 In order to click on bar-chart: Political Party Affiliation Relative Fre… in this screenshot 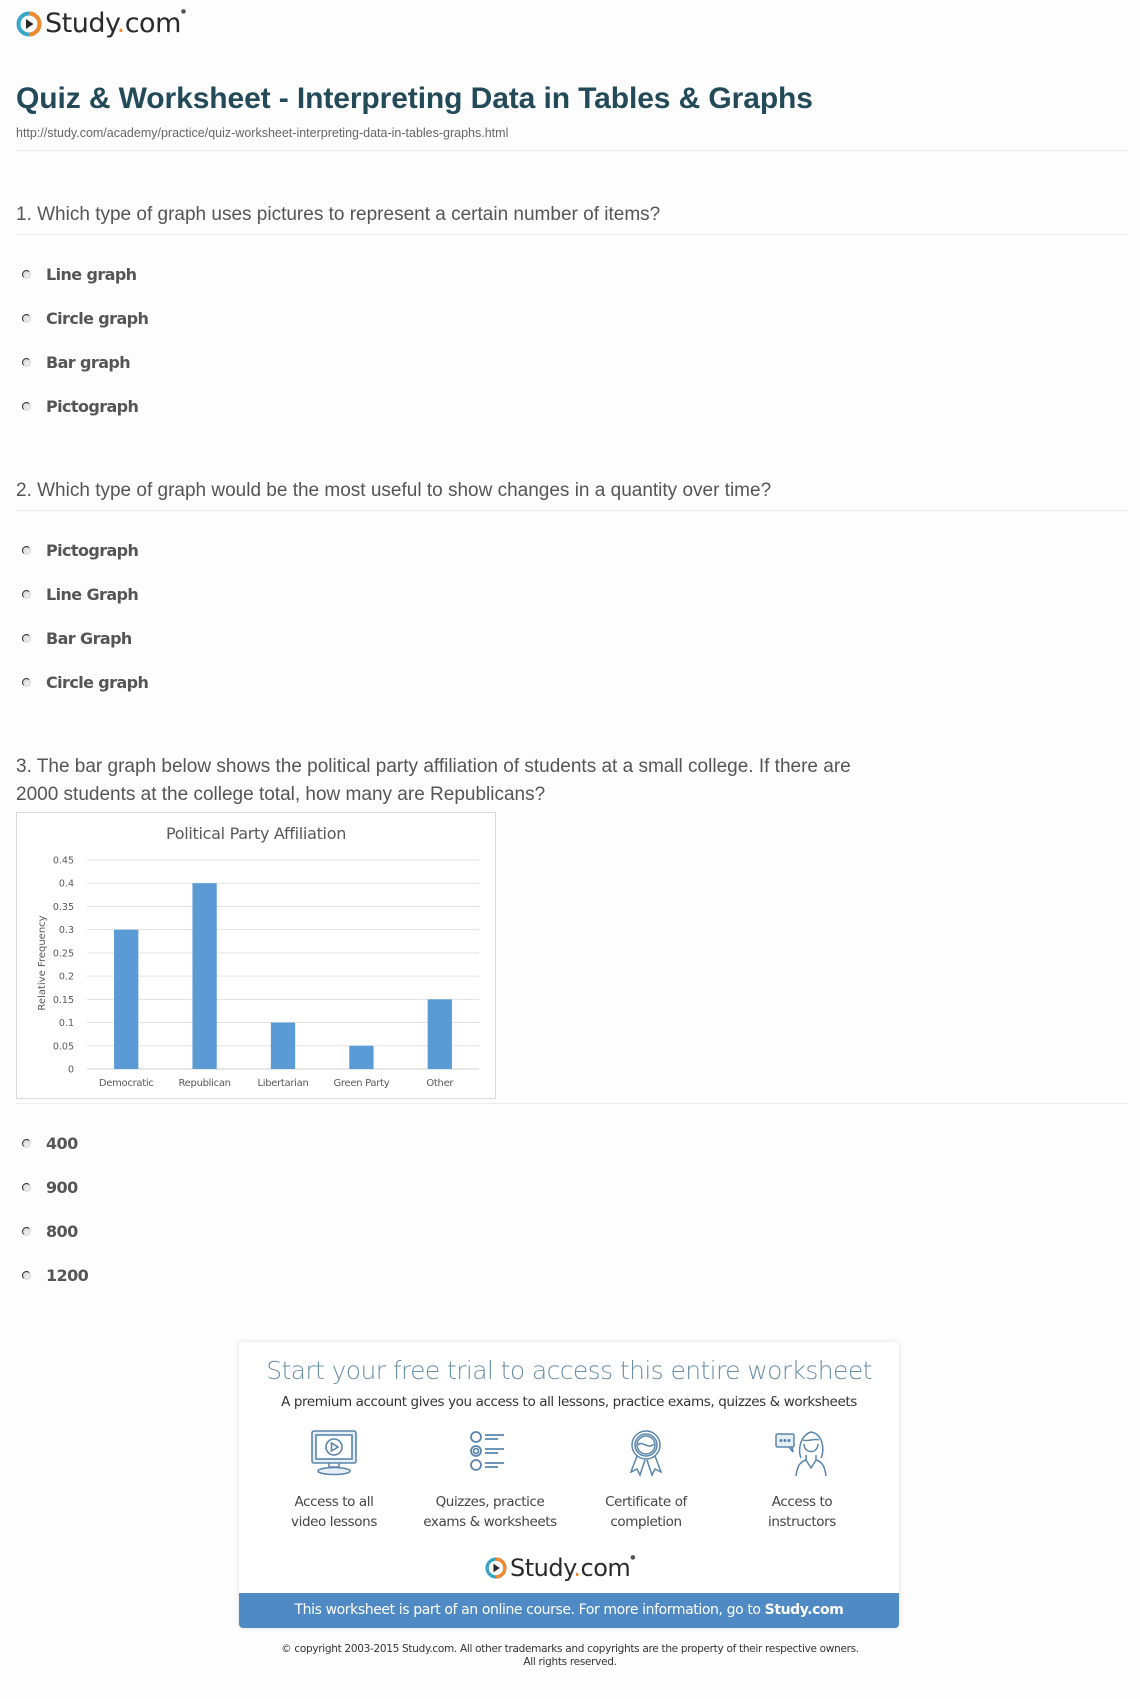, I will do `click(256, 955)`.